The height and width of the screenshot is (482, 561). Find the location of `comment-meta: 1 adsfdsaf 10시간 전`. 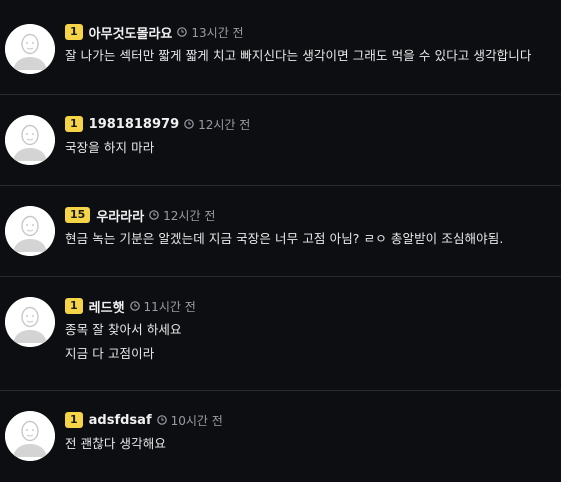

comment-meta: 1 adsfdsaf 10시간 전 is located at coordinates (144, 420).